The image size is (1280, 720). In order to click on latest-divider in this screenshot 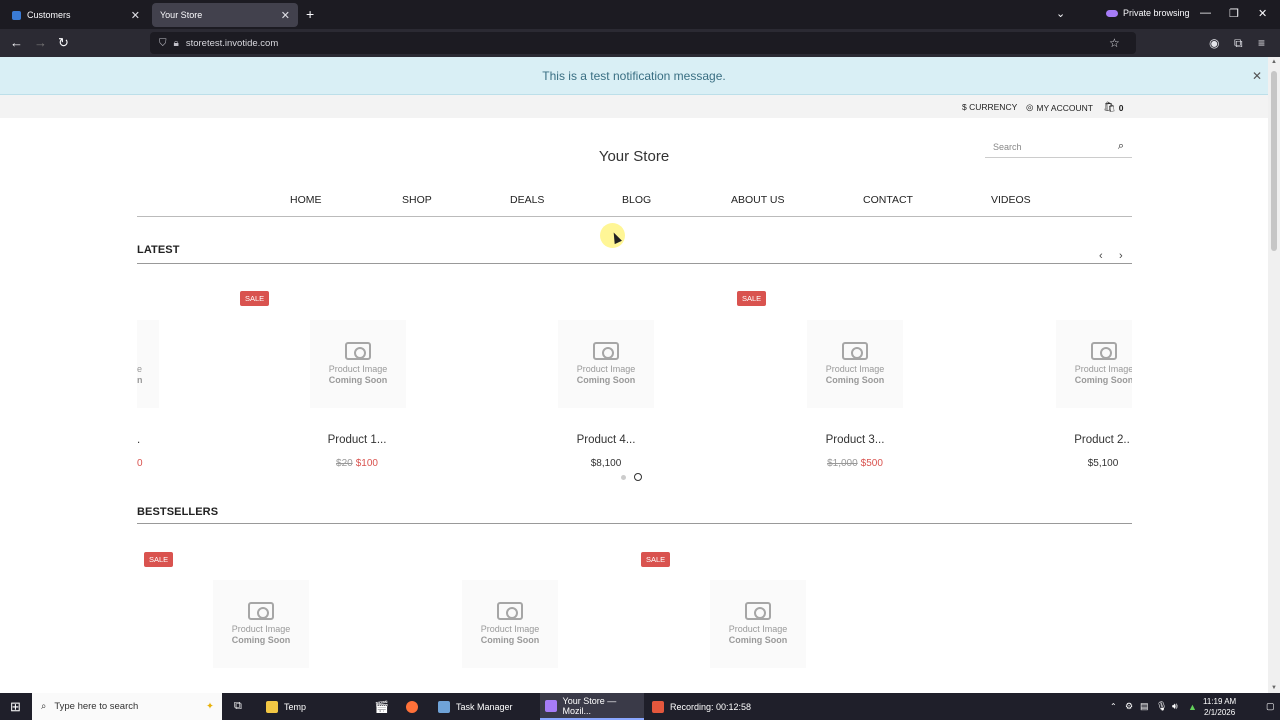, I will do `click(634, 263)`.